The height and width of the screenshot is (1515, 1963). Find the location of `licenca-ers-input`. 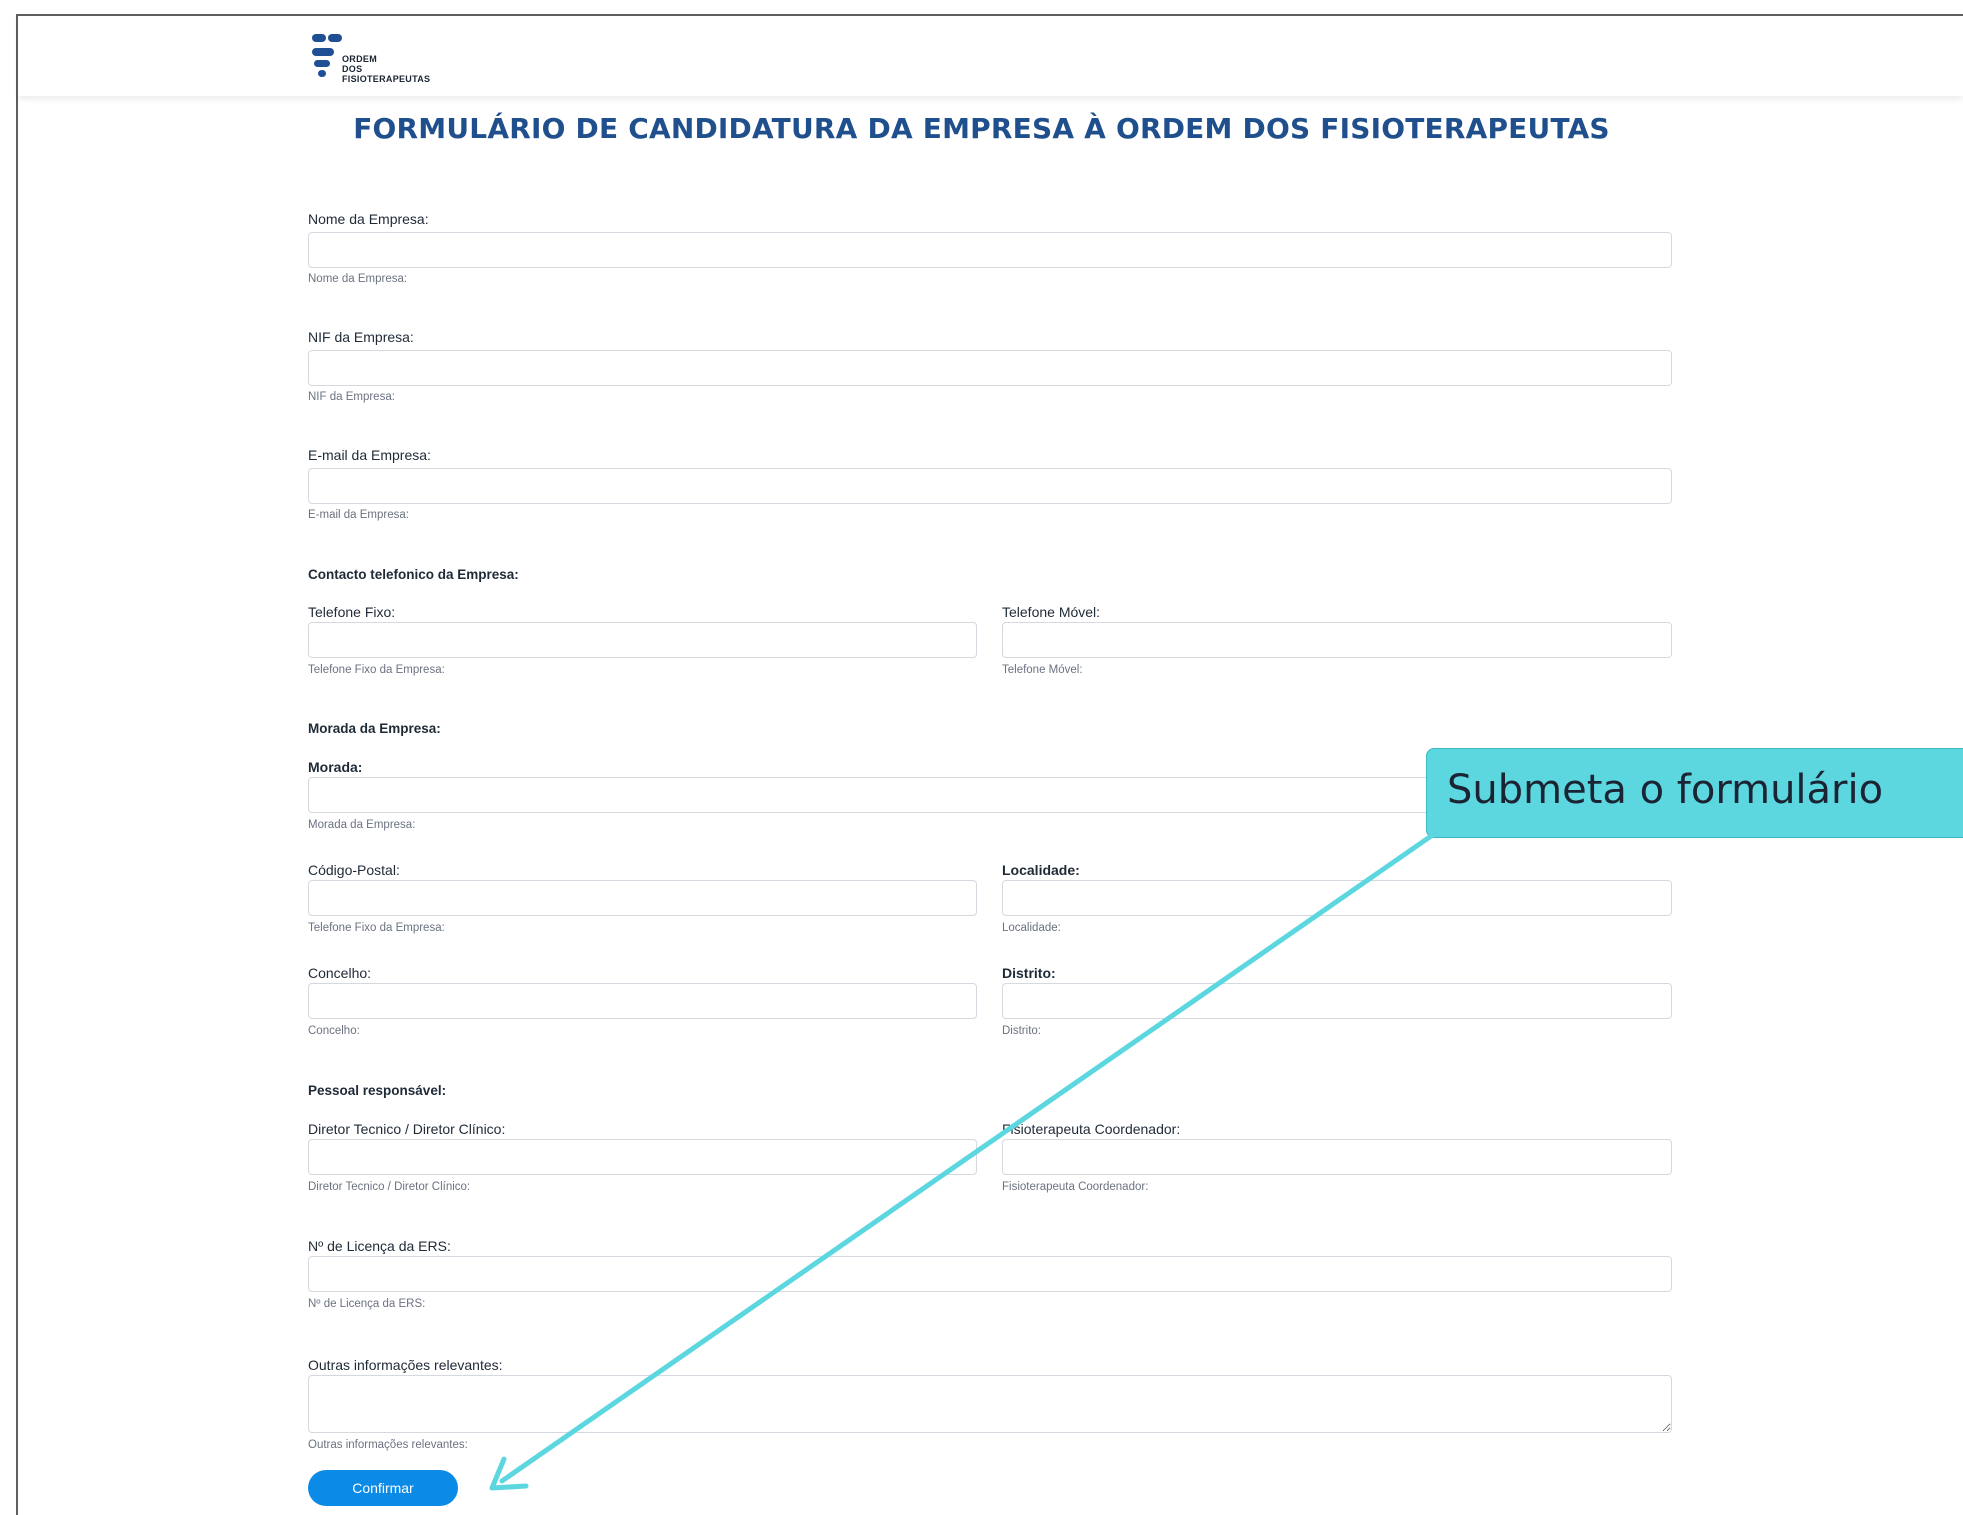

licenca-ers-input is located at coordinates (990, 1274).